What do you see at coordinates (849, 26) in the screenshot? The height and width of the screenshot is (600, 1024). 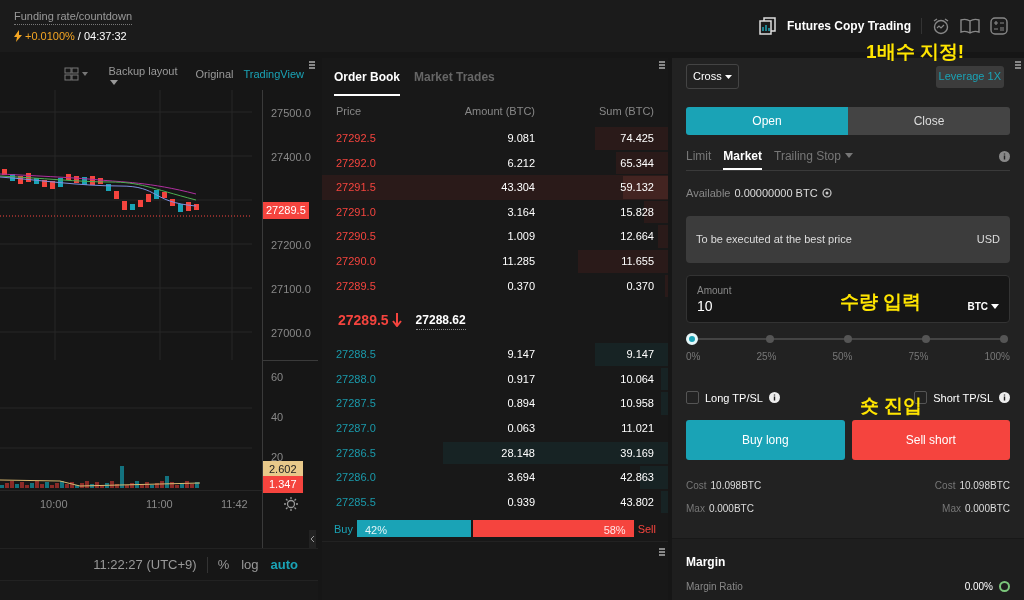 I see `copy-trading-link: Futures Copy Trading` at bounding box center [849, 26].